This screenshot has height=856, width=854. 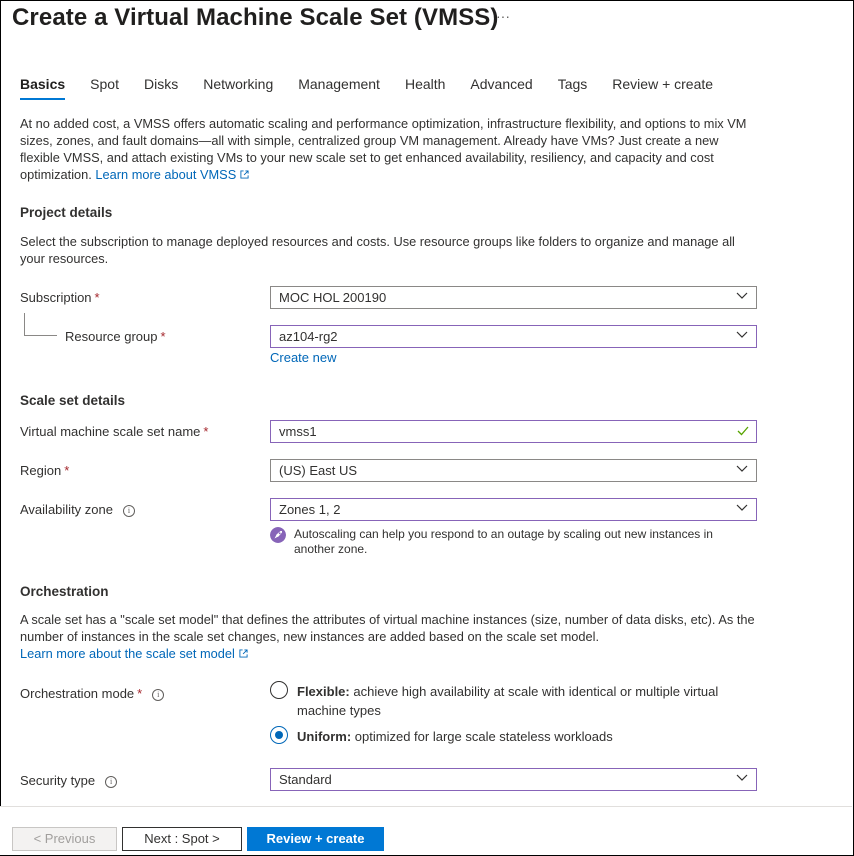 I want to click on learn-more-vmss-link: Learn more about VMSS, so click(x=172, y=174).